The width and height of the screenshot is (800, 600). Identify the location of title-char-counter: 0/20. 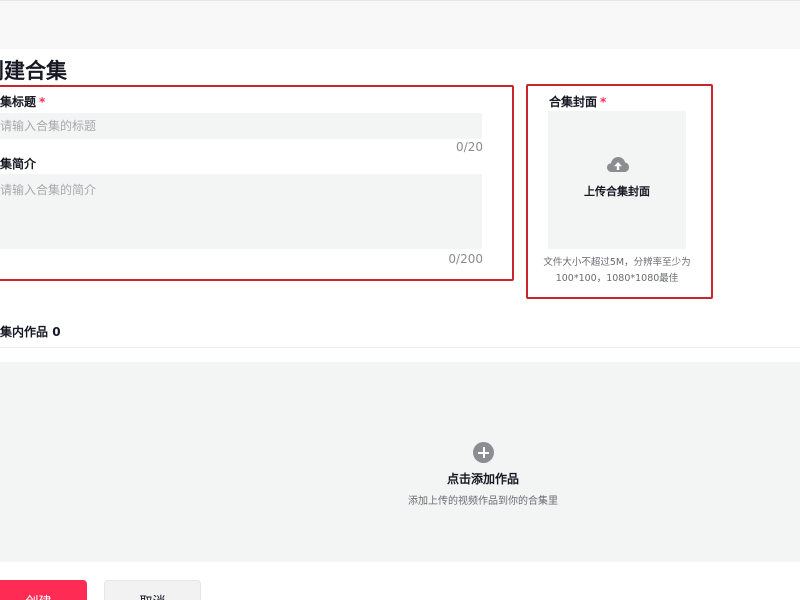
(469, 147).